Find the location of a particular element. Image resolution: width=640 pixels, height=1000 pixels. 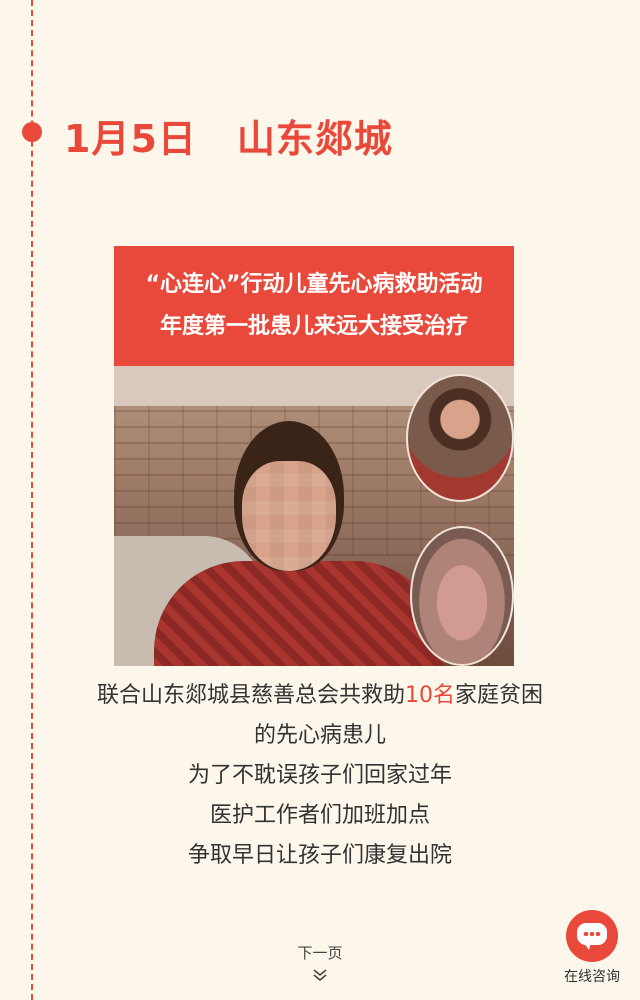

title-date: 1月5日 is located at coordinates (130, 139).